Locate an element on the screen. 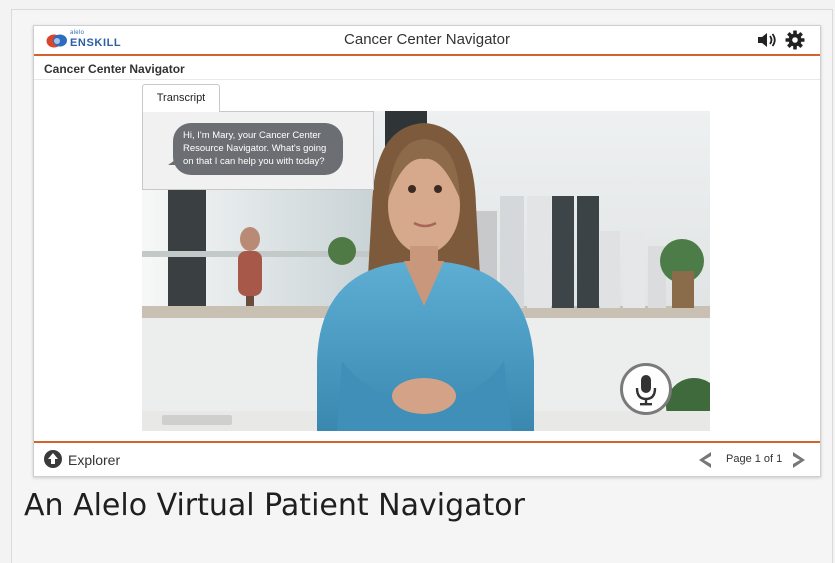 This screenshot has width=835, height=563. tab-transcript: Transcript is located at coordinates (181, 98).